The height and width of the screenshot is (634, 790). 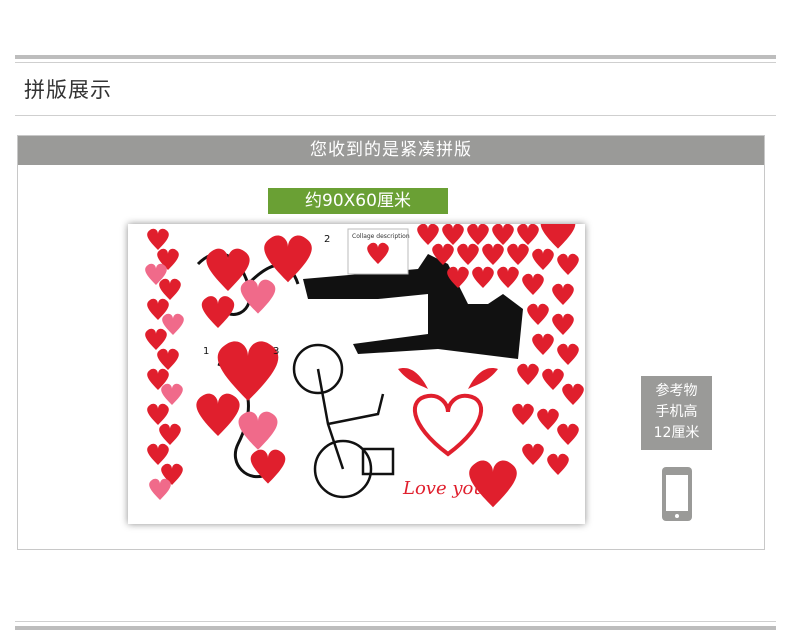 I want to click on part-number-3: 3, so click(x=276, y=351).